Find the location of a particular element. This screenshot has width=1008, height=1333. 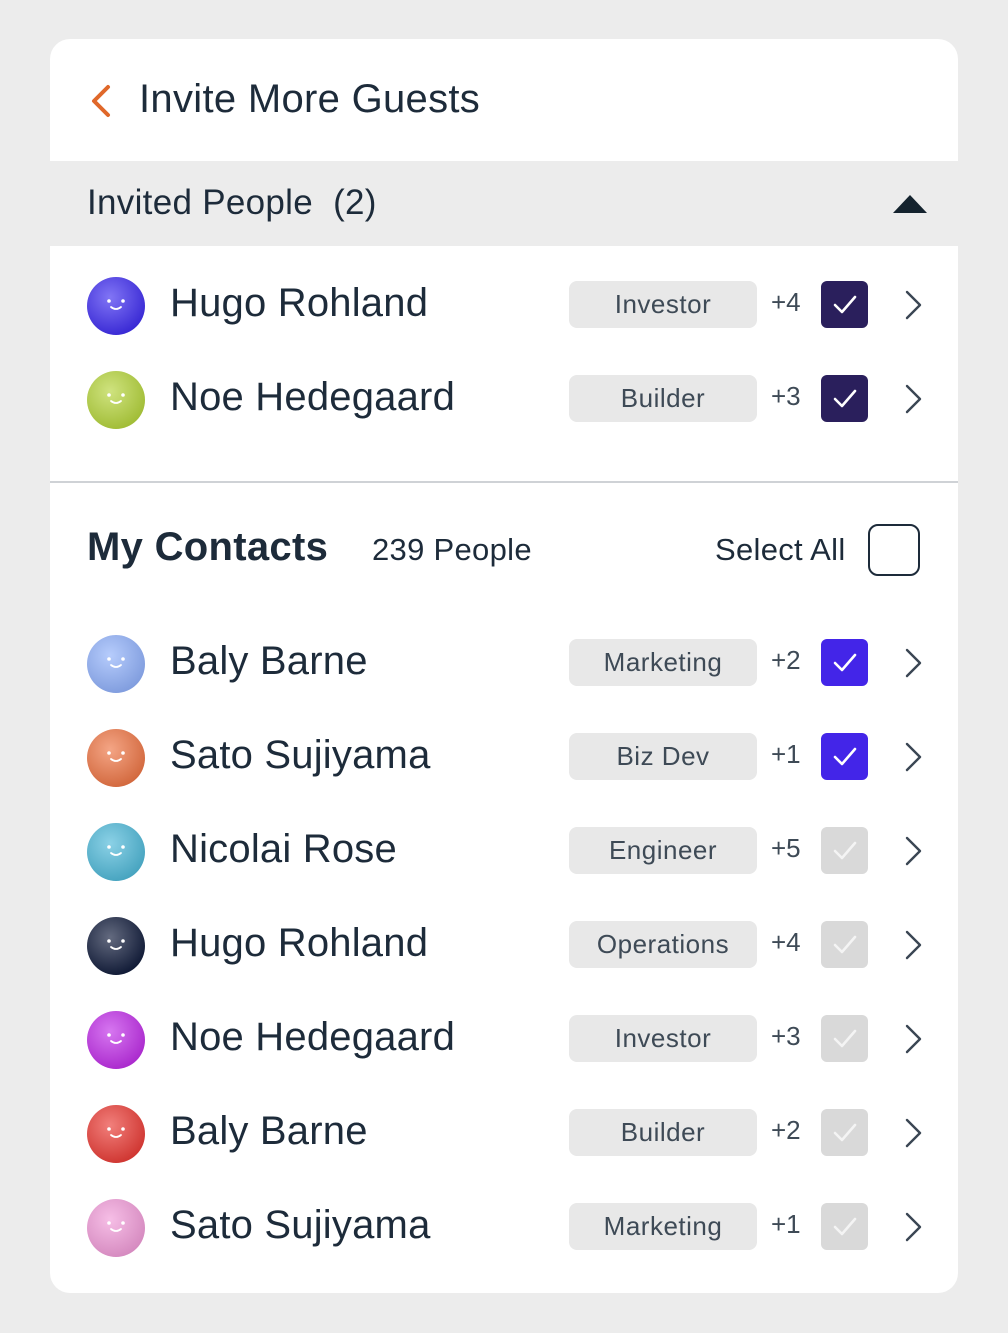

chevron-left-icon is located at coordinates (101, 101).